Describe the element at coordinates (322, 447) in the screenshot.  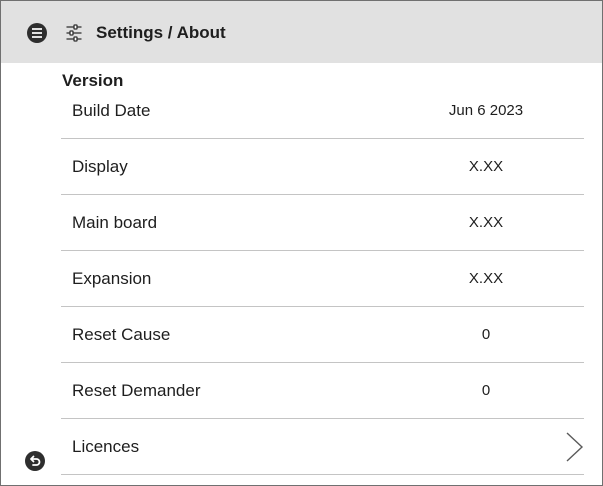
I see `list-item-licences: Licences` at that location.